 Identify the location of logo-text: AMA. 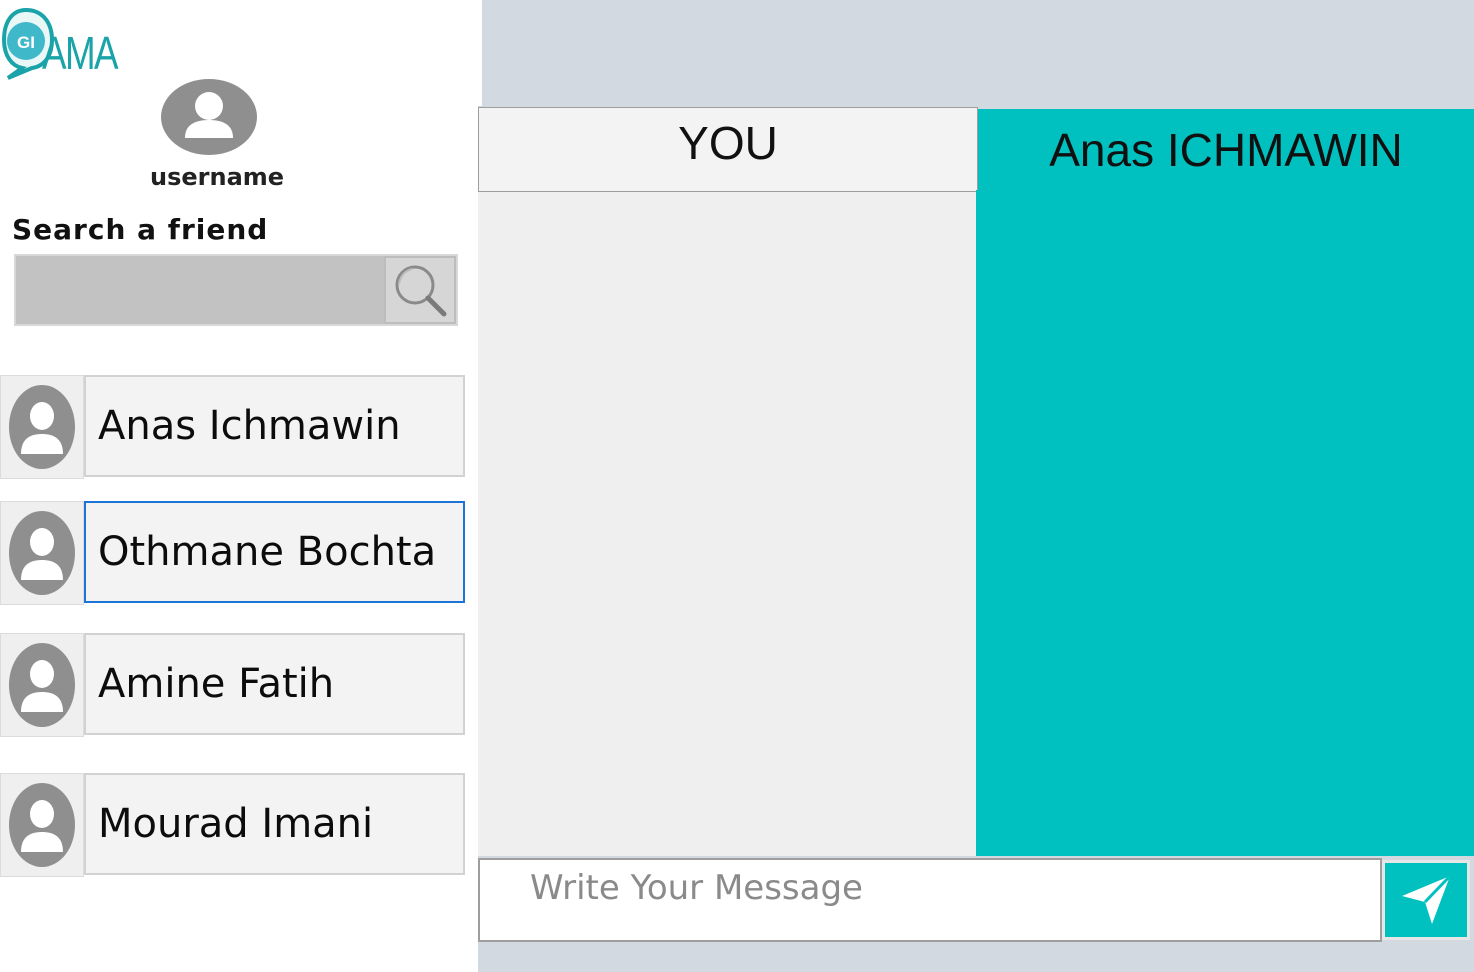
(80, 53).